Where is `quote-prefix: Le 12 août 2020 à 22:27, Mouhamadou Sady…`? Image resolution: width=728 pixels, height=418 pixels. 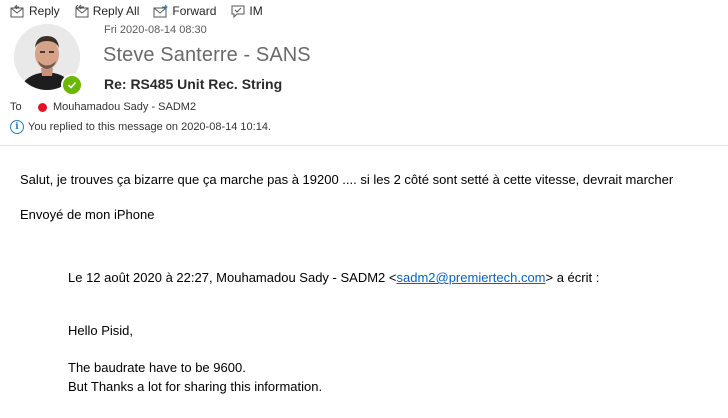
quote-prefix: Le 12 août 2020 à 22:27, Mouhamadou Sady… is located at coordinates (232, 277).